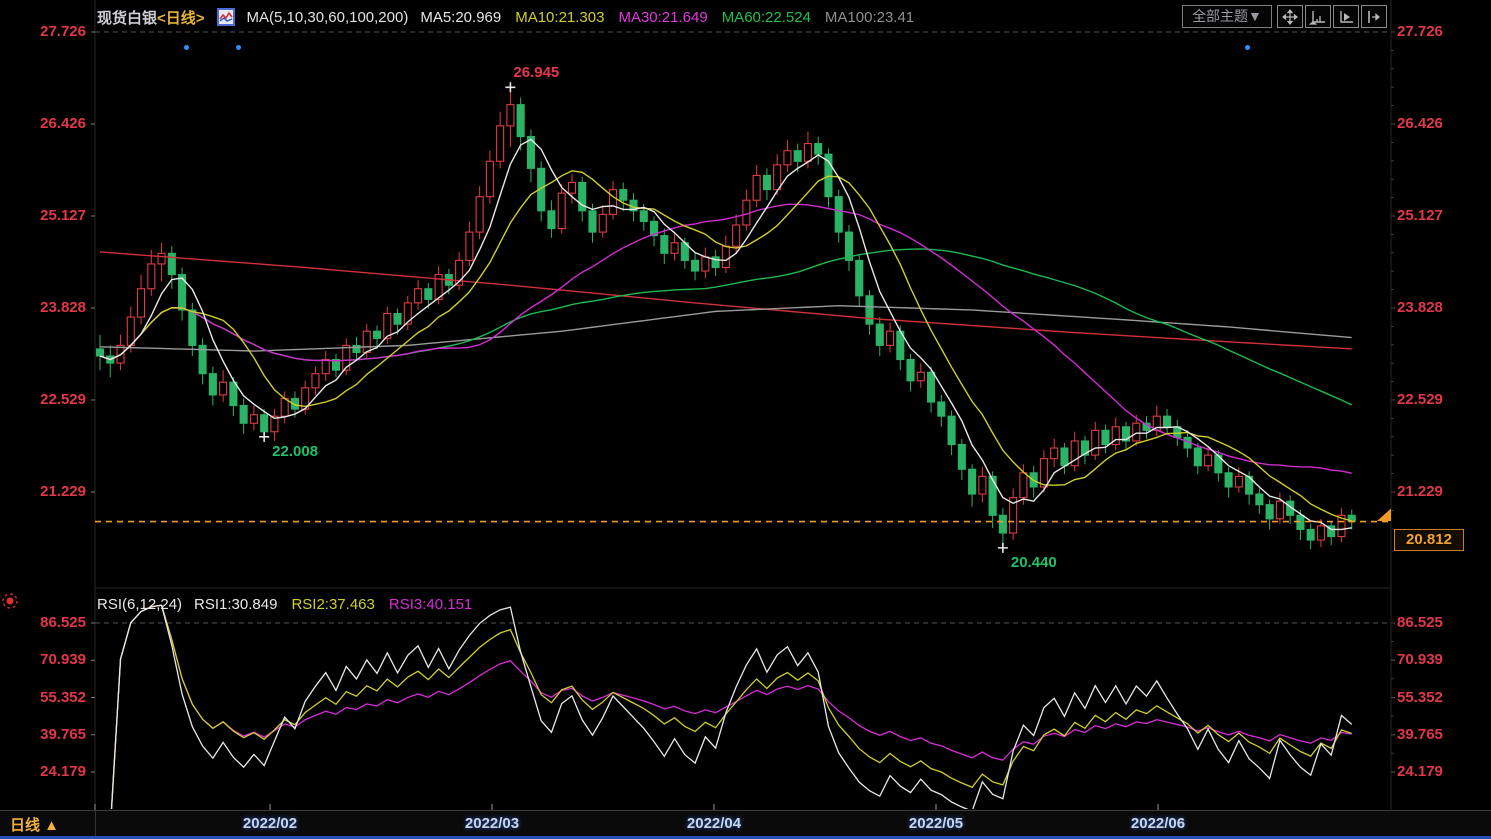  Describe the element at coordinates (745, 823) in the screenshot. I see `time-axis-bar` at that location.